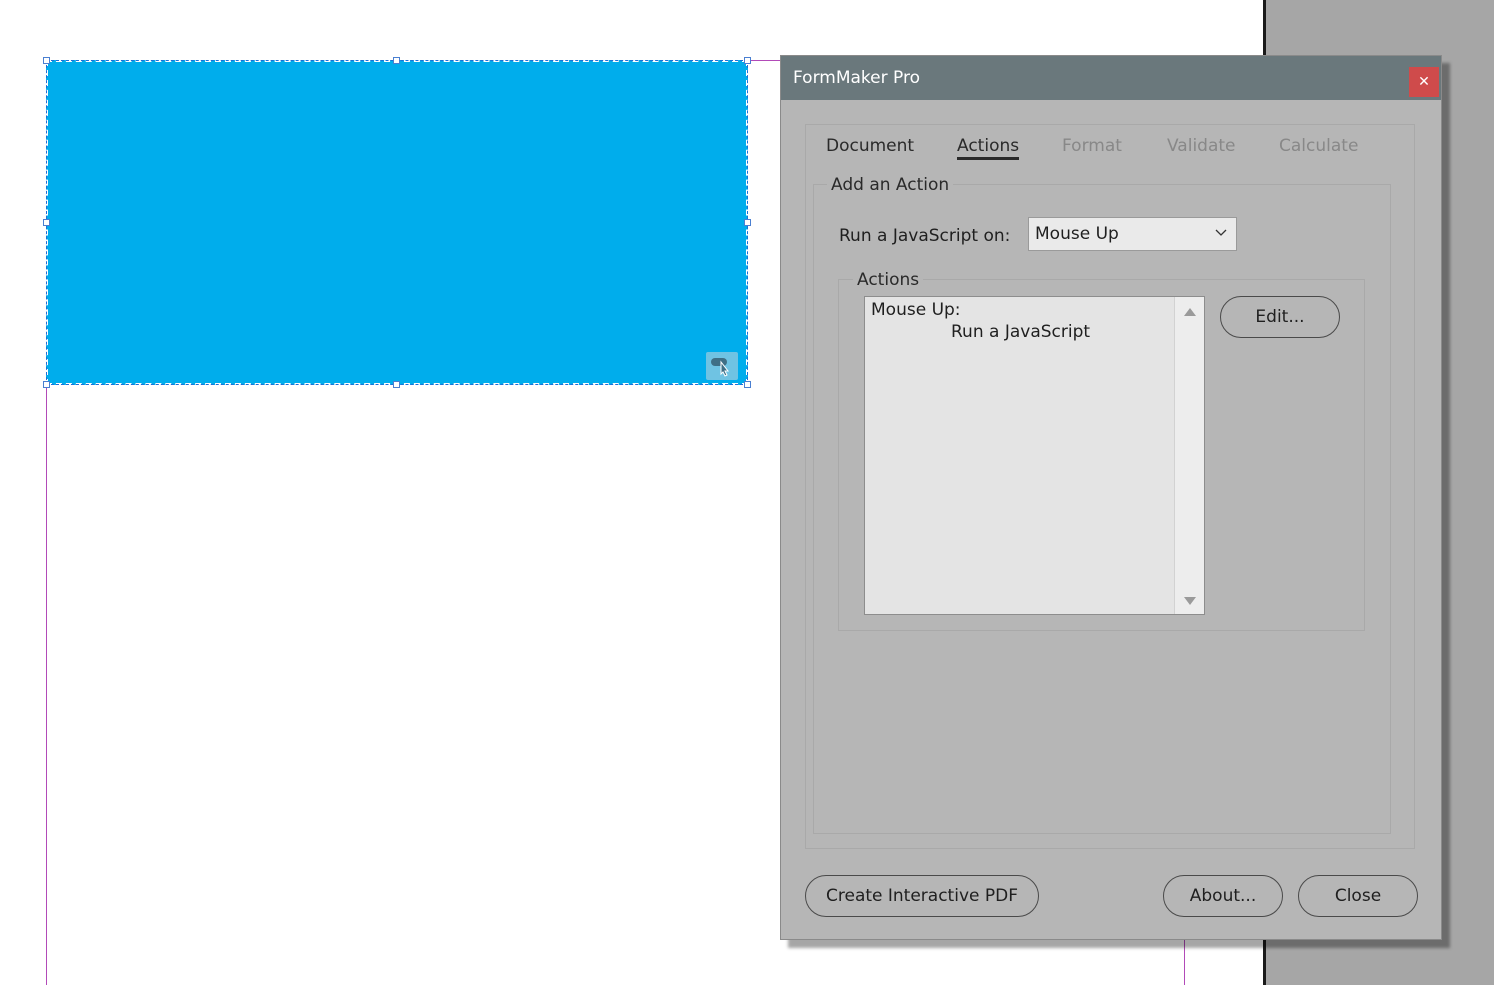 Image resolution: width=1494 pixels, height=985 pixels. I want to click on close-button: Close, so click(1358, 896).